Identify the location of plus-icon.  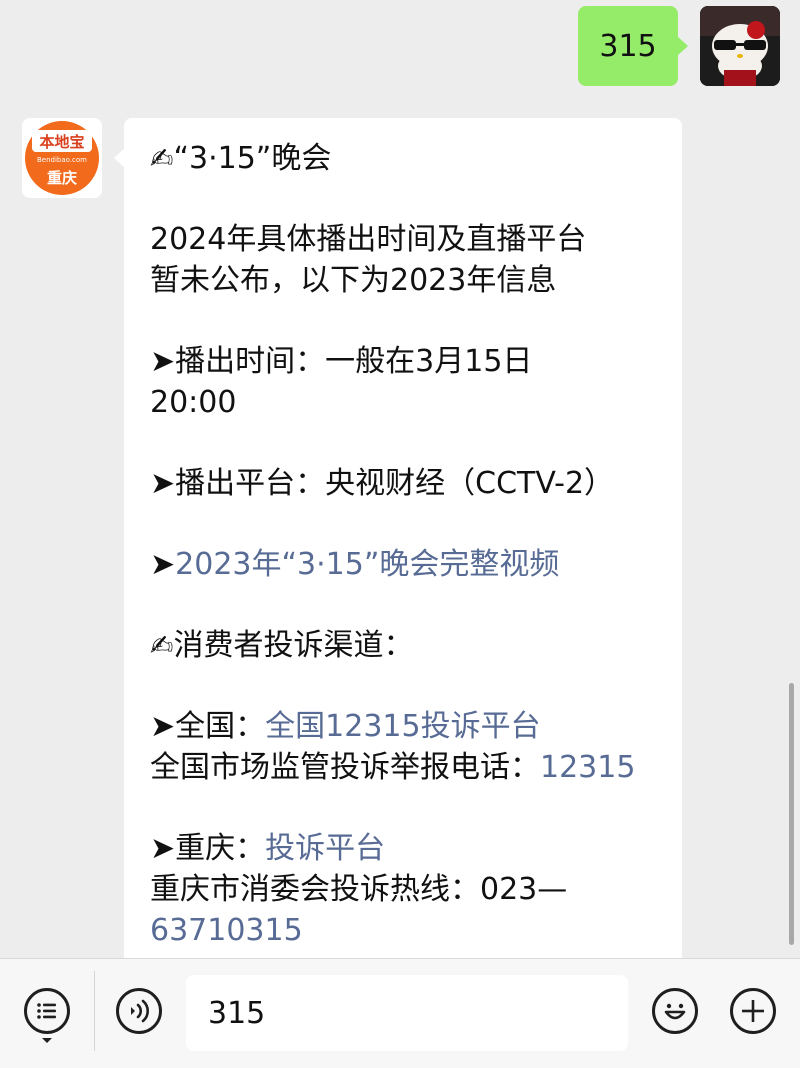
(753, 1011).